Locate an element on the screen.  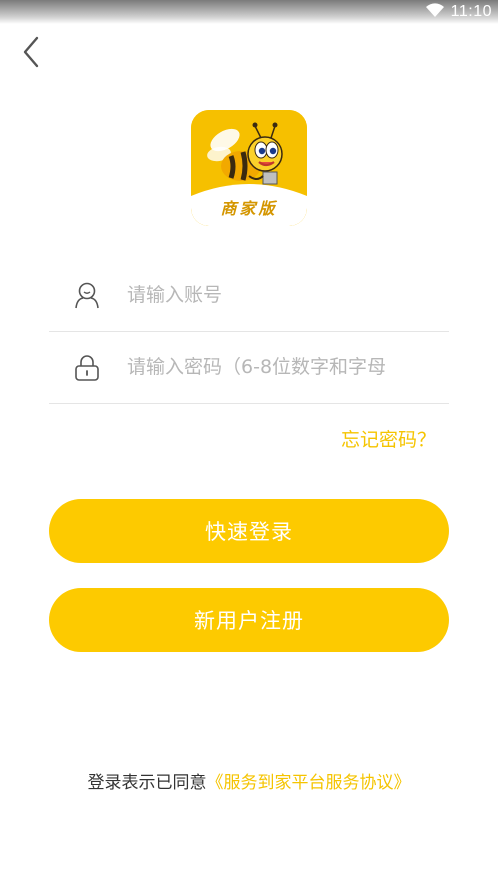
back-button is located at coordinates (31, 54).